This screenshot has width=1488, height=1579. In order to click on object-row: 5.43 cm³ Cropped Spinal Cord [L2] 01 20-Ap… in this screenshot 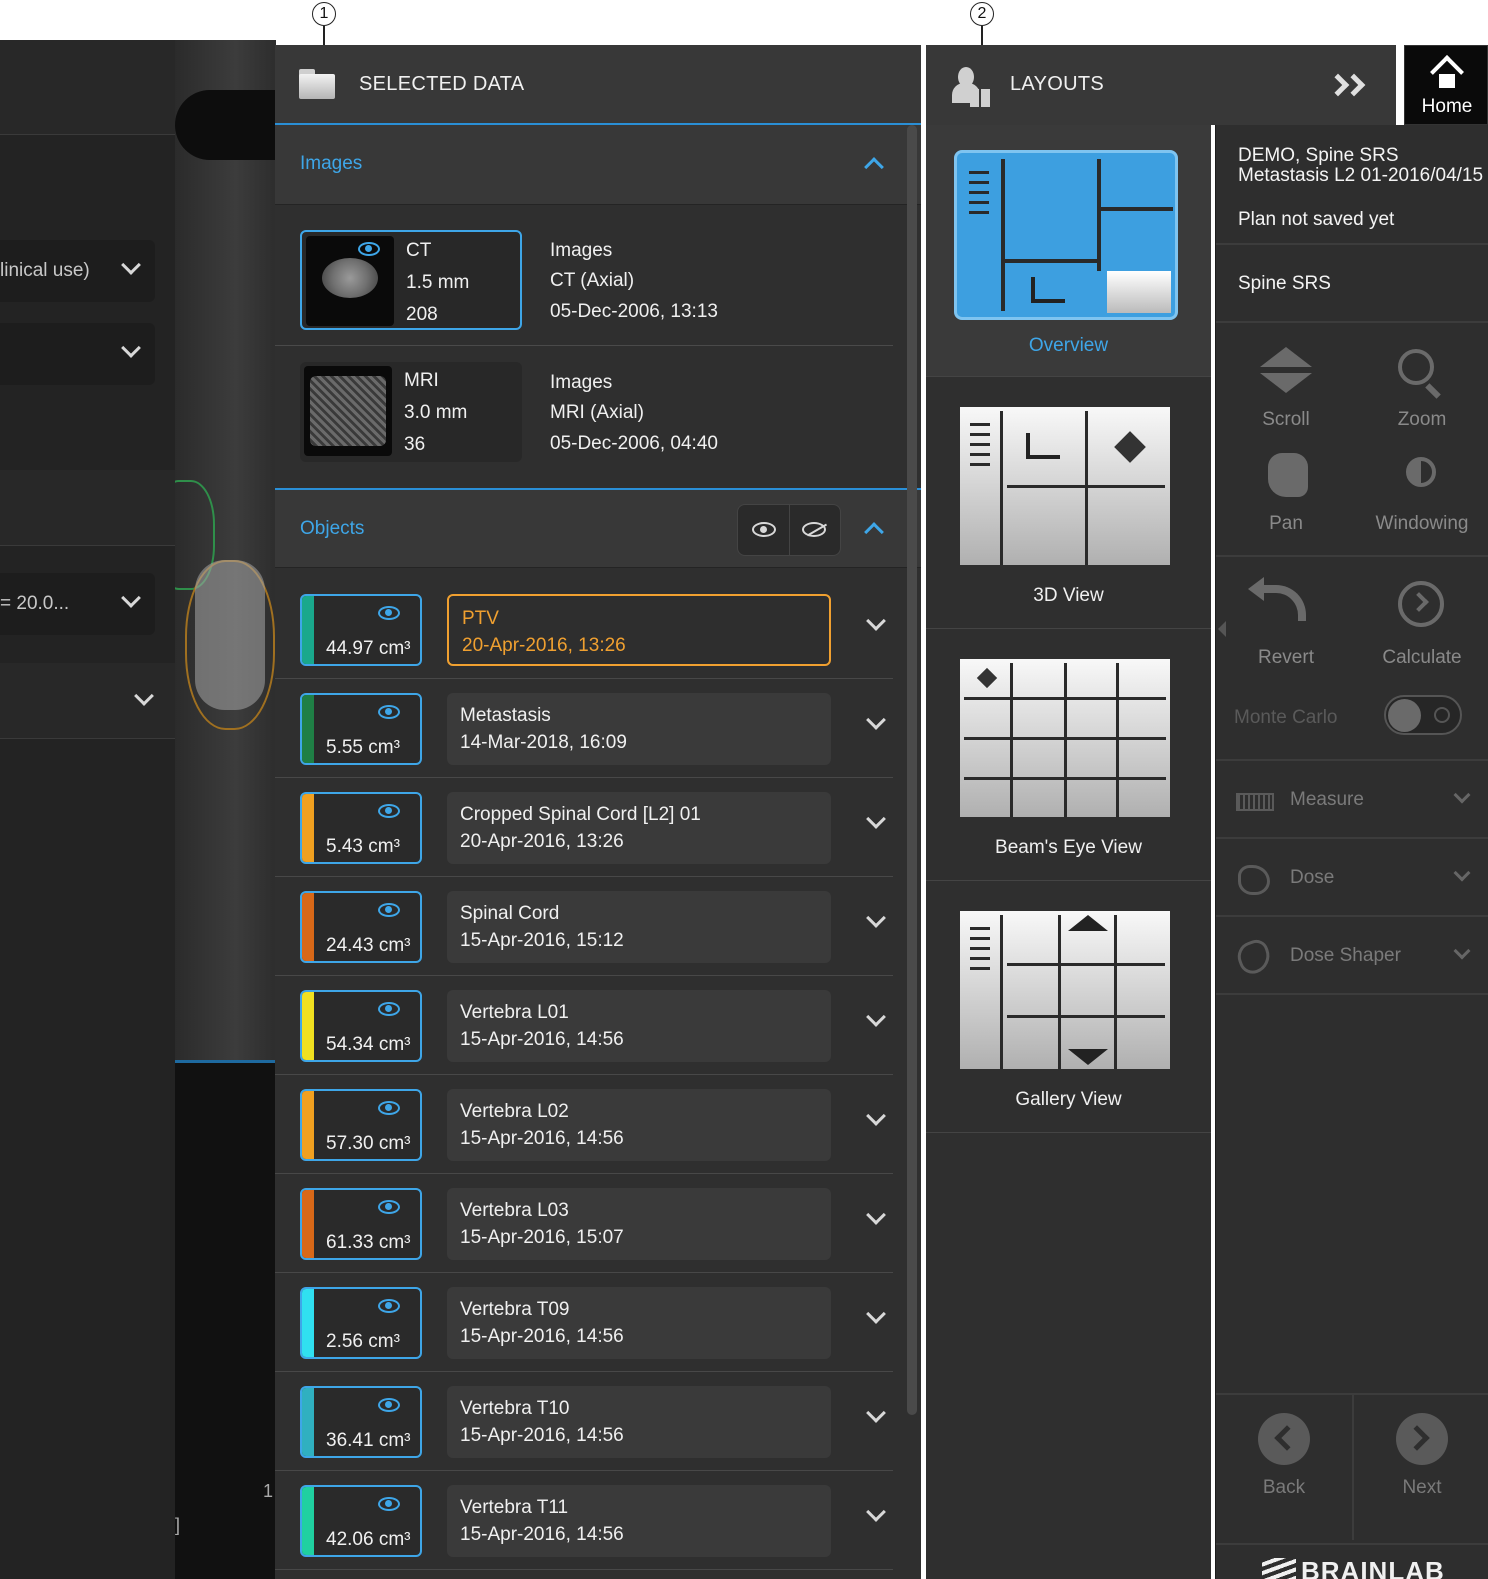, I will do `click(590, 827)`.